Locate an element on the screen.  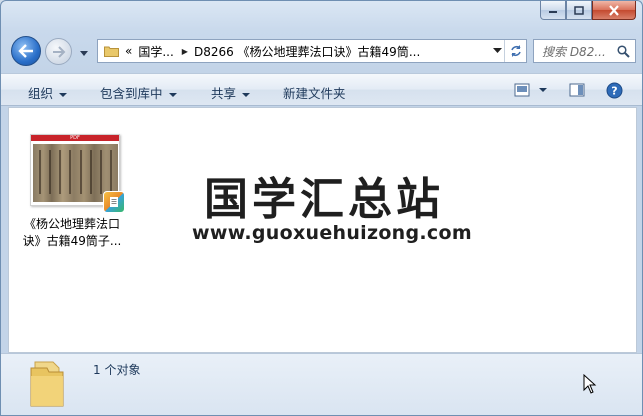
new-folder-label: 新建文件夹 is located at coordinates (314, 93).